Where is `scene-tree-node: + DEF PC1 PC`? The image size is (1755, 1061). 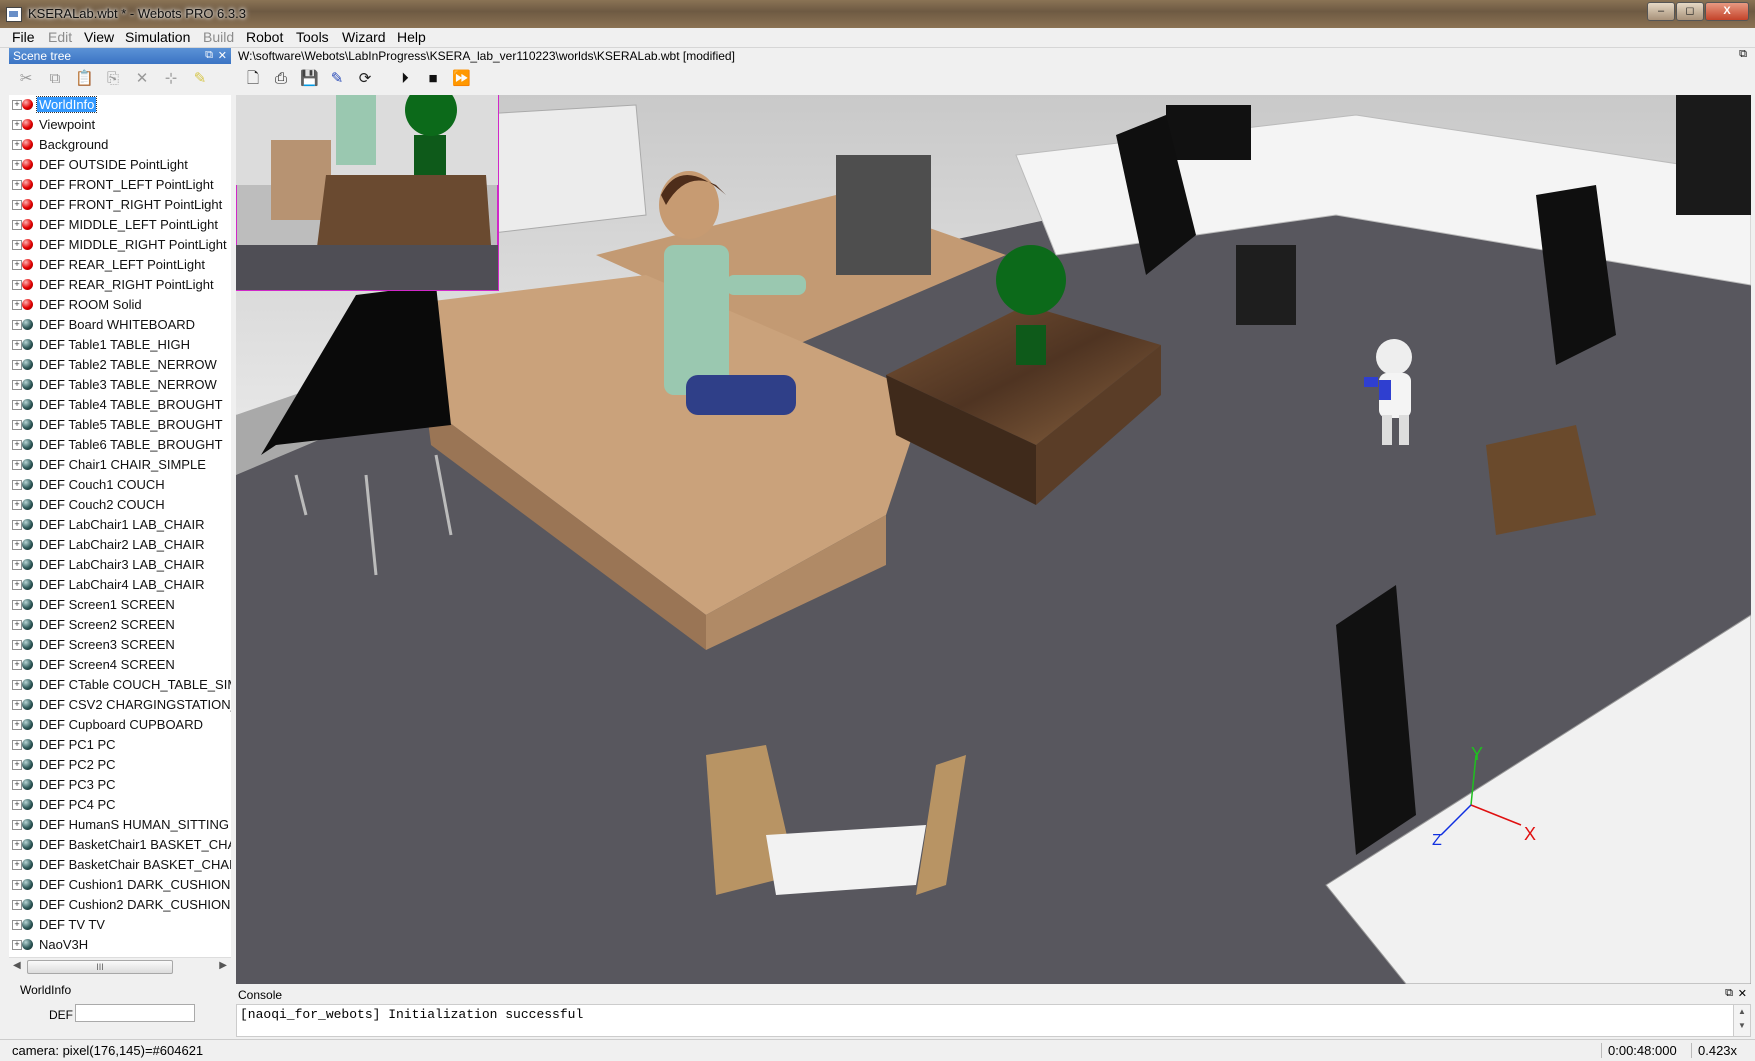
scene-tree-node: + DEF PC1 PC is located at coordinates (120, 745).